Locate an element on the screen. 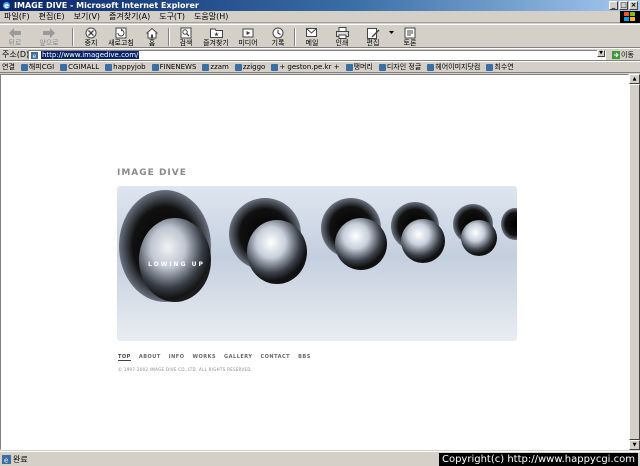 The width and height of the screenshot is (640, 466). links-label: 연결 is located at coordinates (8, 67).